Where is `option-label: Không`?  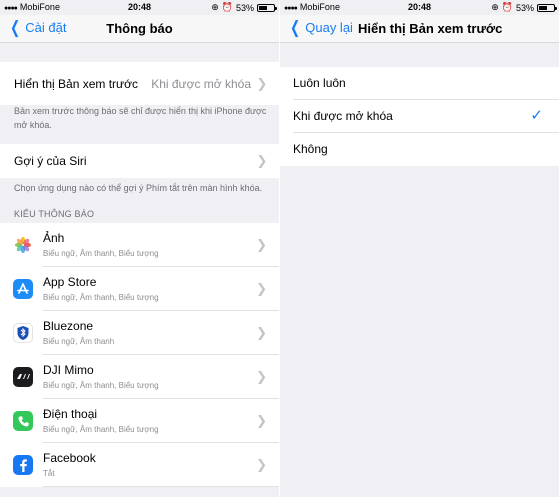
option-label: Không is located at coordinates (310, 149).